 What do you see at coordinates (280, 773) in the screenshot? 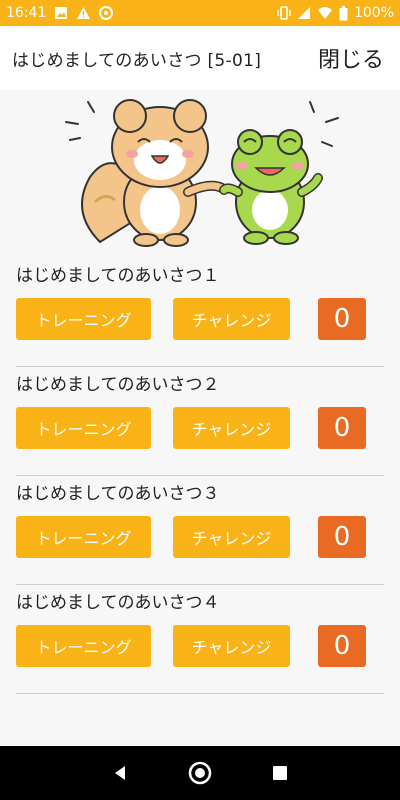
I see `recents-icon` at bounding box center [280, 773].